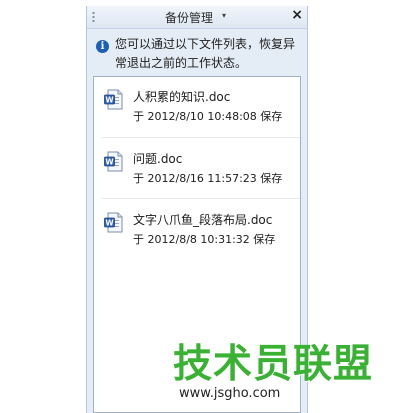 This screenshot has height=413, width=400. I want to click on list-item: W 问题.doc 于 2012/8/16 11:57:23 保存, so click(197, 168).